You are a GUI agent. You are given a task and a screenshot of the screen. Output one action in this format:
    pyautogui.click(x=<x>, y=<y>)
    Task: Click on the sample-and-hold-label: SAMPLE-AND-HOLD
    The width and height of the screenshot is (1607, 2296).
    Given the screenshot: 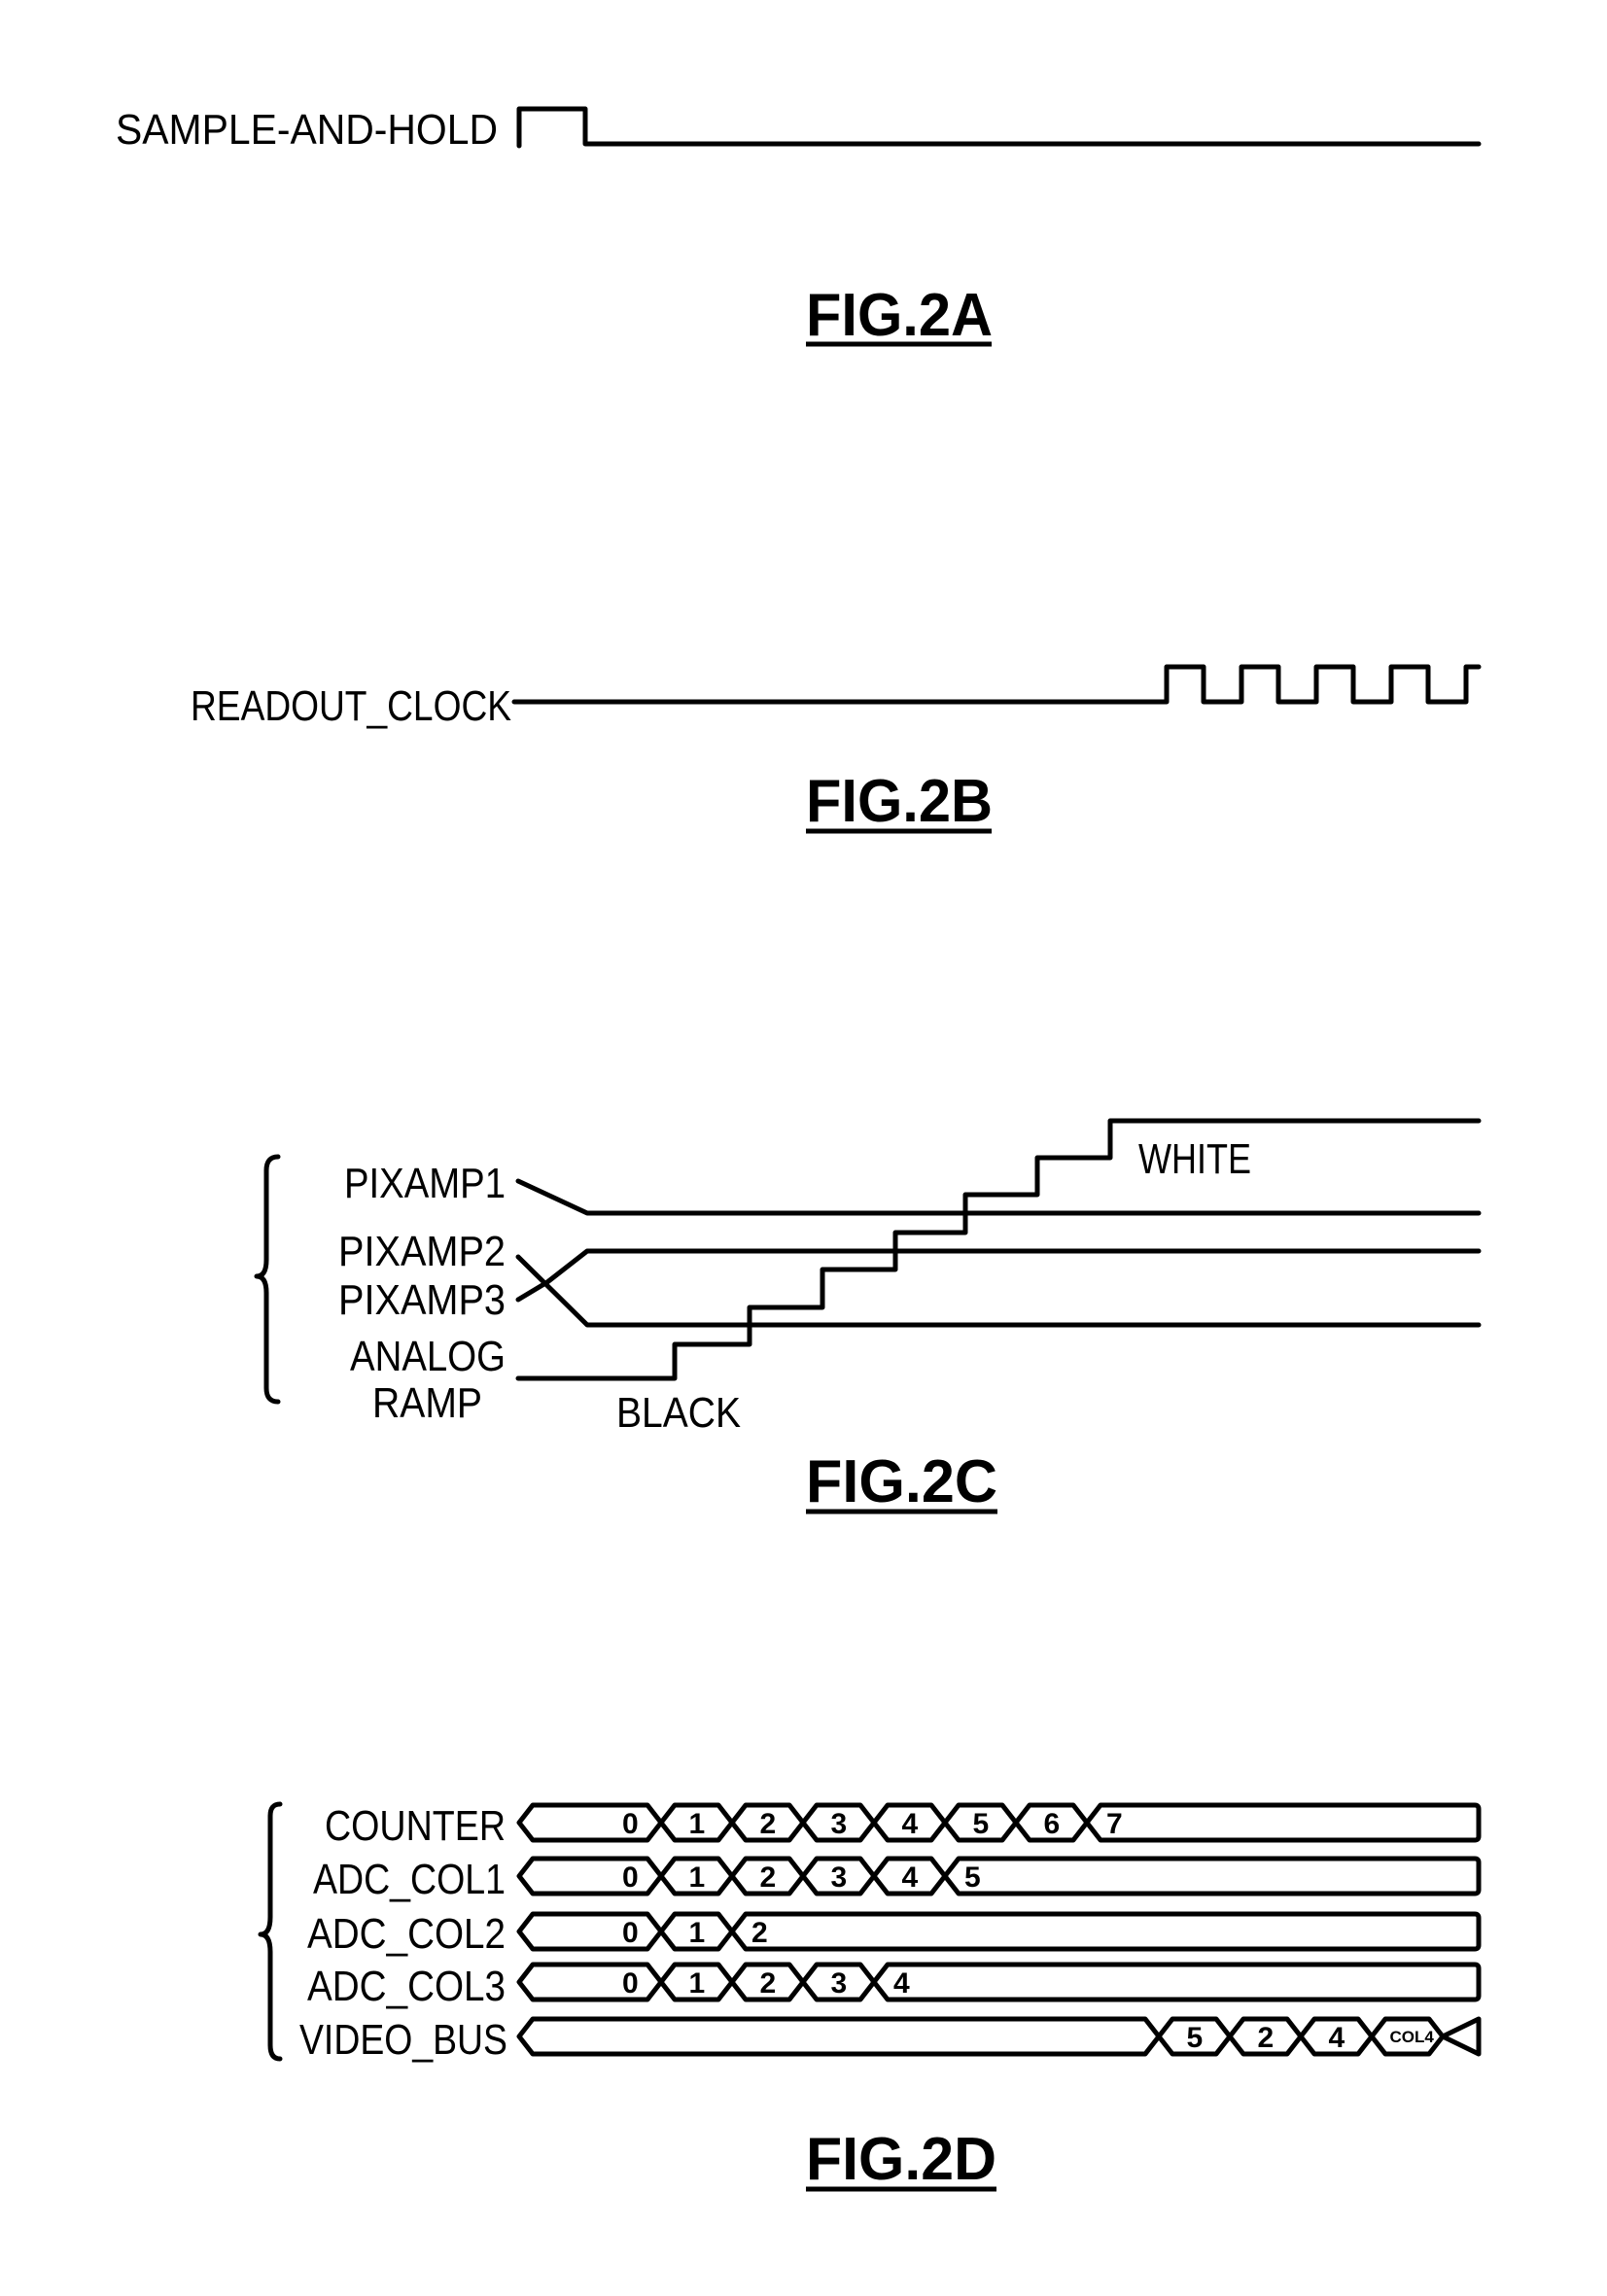 What is the action you would take?
    pyautogui.click(x=307, y=130)
    